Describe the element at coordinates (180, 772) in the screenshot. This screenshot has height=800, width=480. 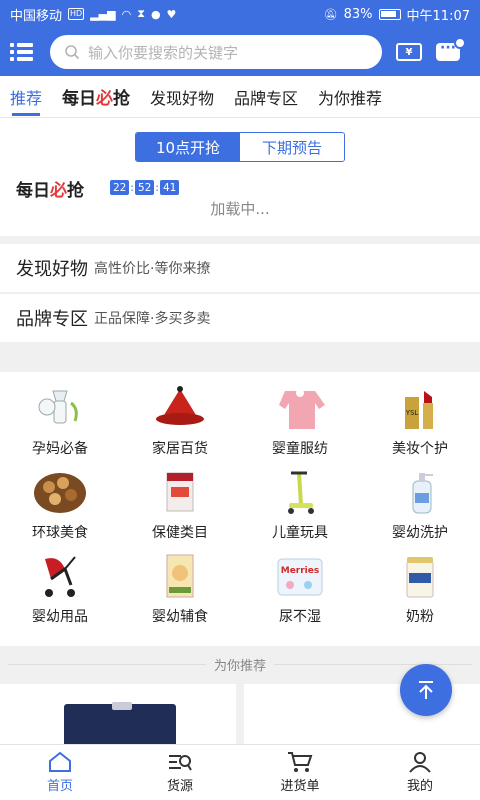
I see `nav-source: 货源` at that location.